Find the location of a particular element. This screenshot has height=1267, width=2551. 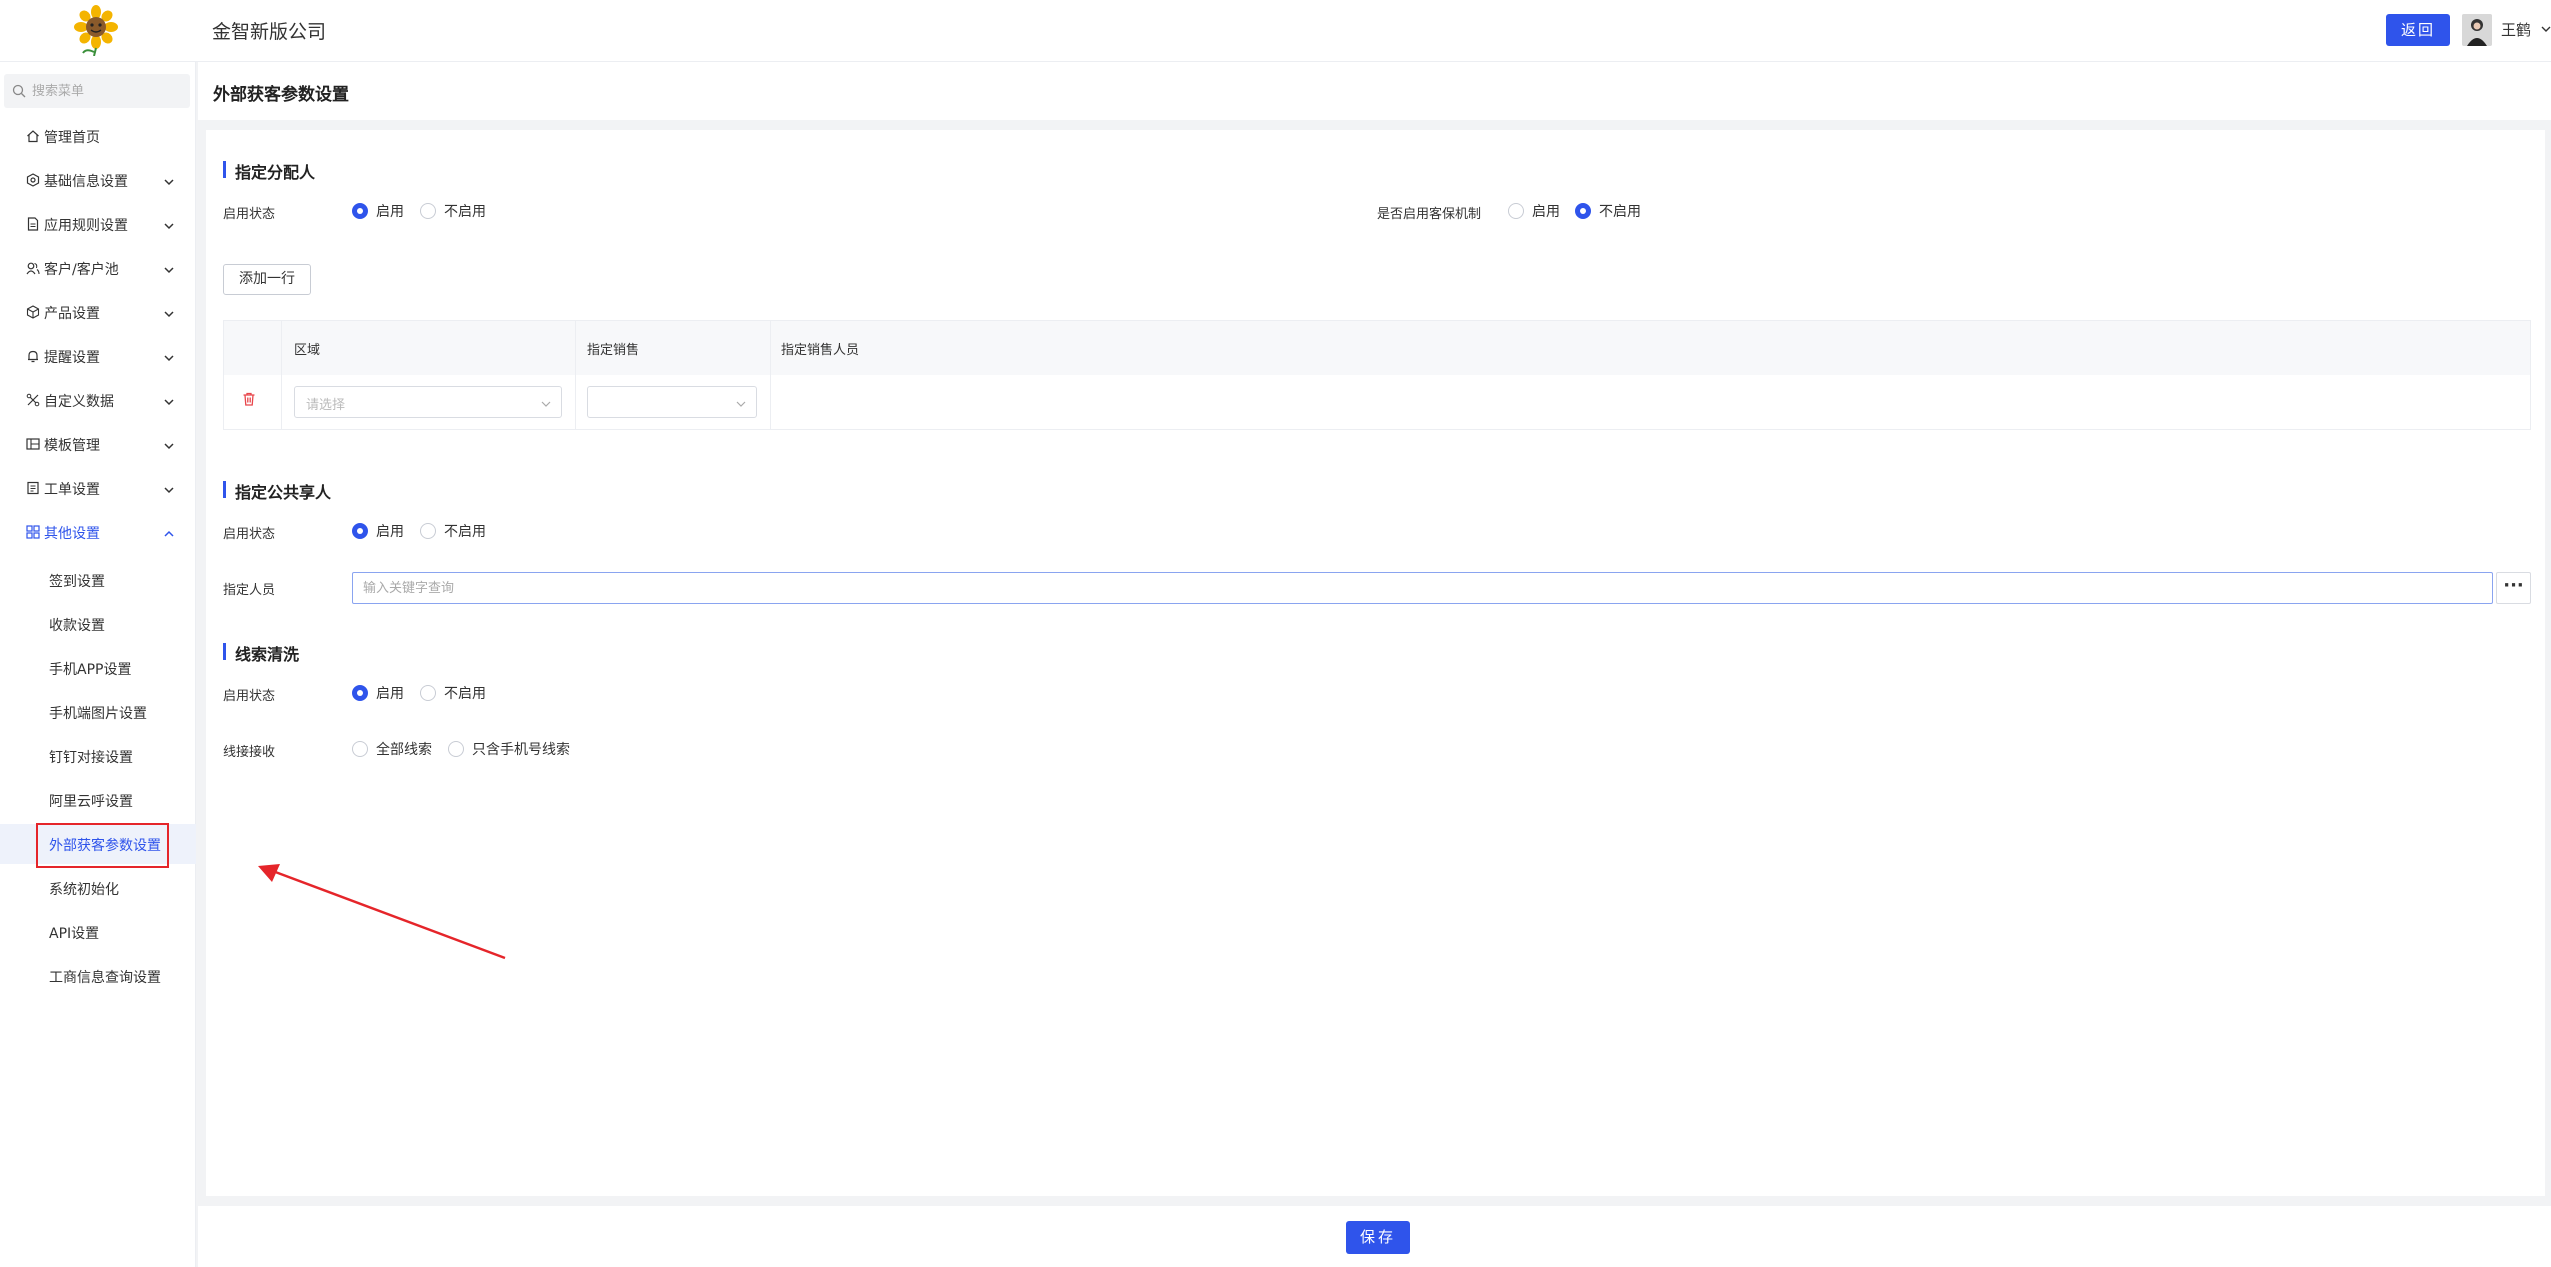

clean-status-enable-radio: 启用 is located at coordinates (378, 693).